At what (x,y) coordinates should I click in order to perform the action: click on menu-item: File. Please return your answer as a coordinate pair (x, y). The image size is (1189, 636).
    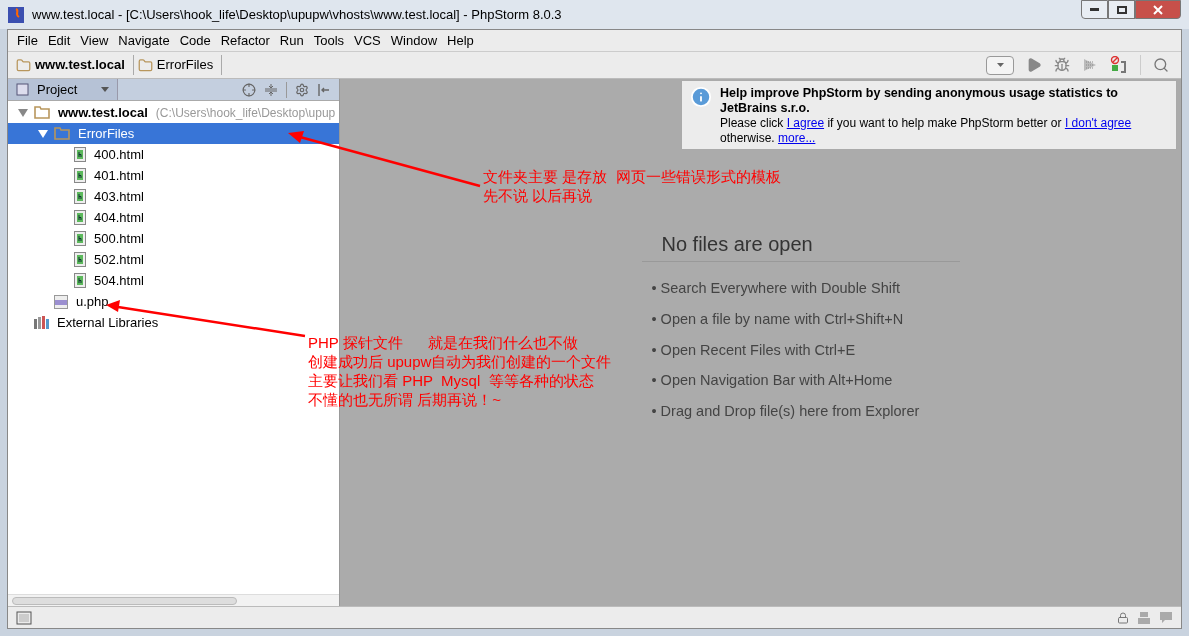
    Looking at the image, I should click on (27, 40).